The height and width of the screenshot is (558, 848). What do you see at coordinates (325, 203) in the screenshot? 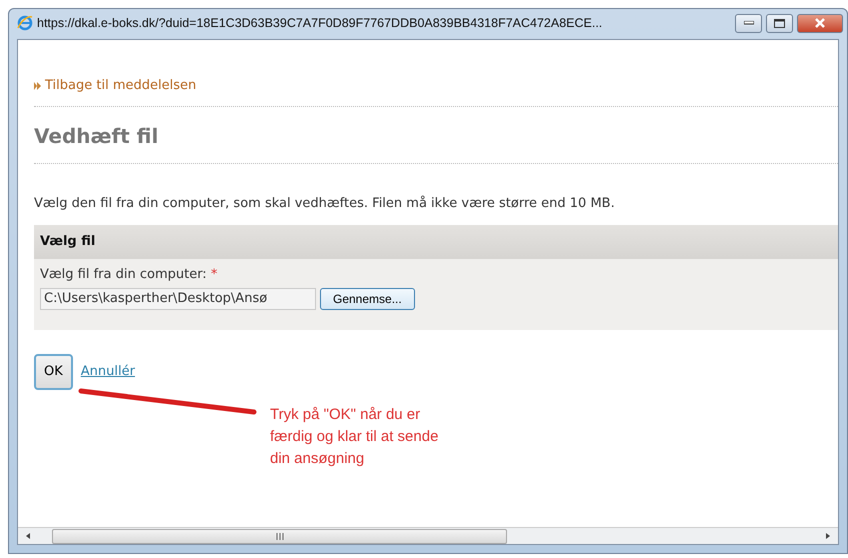
I see `instruction-text: Vælg den fil fra din computer, som skal vedhæftes. Filen må ikke være større end 10 MB.` at bounding box center [325, 203].